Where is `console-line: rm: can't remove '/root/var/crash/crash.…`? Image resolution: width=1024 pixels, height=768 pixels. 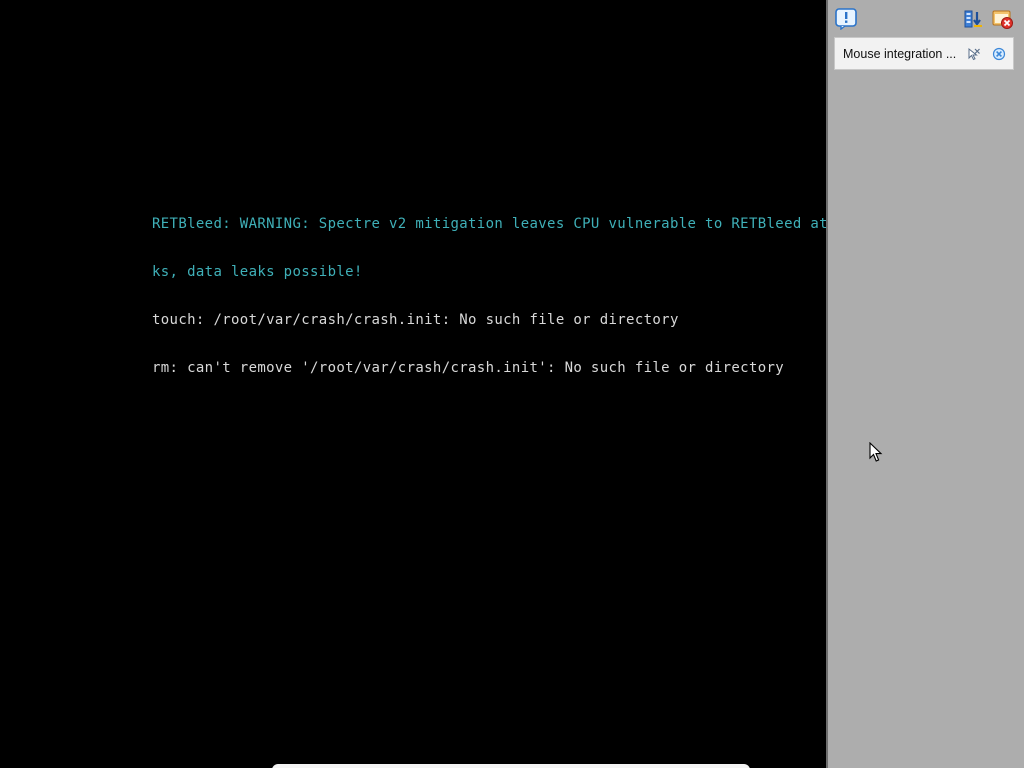
console-line: rm: can't remove '/root/var/crash/crash.… is located at coordinates (468, 368).